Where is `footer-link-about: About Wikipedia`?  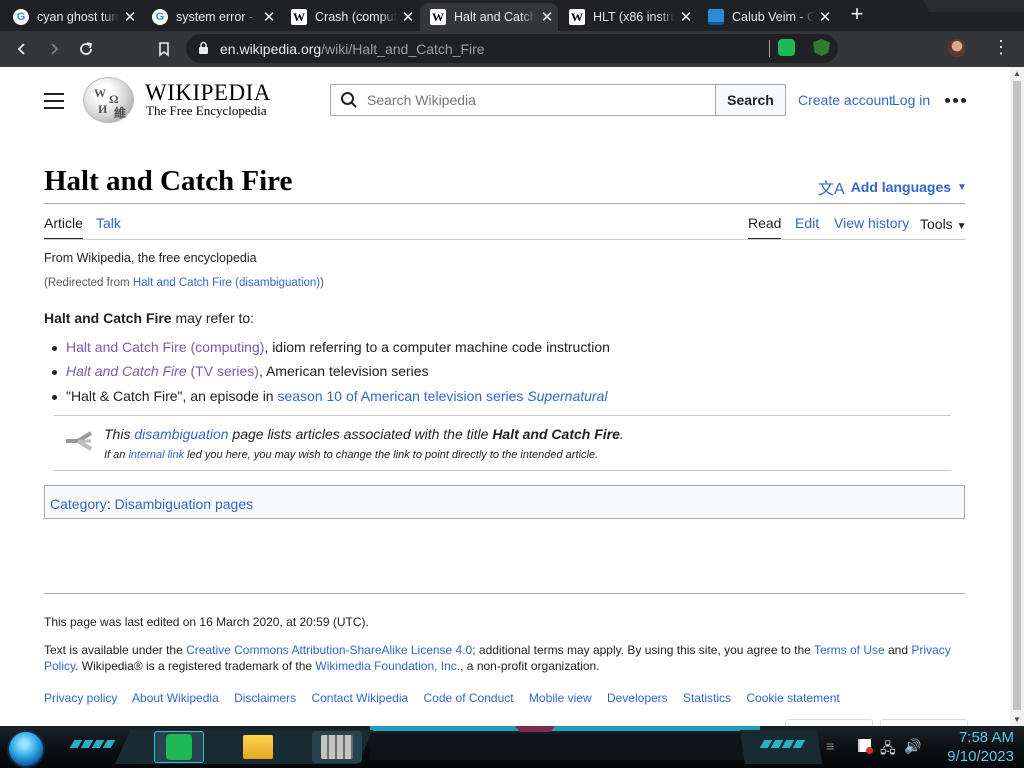
footer-link-about: About Wikipedia is located at coordinates (175, 698).